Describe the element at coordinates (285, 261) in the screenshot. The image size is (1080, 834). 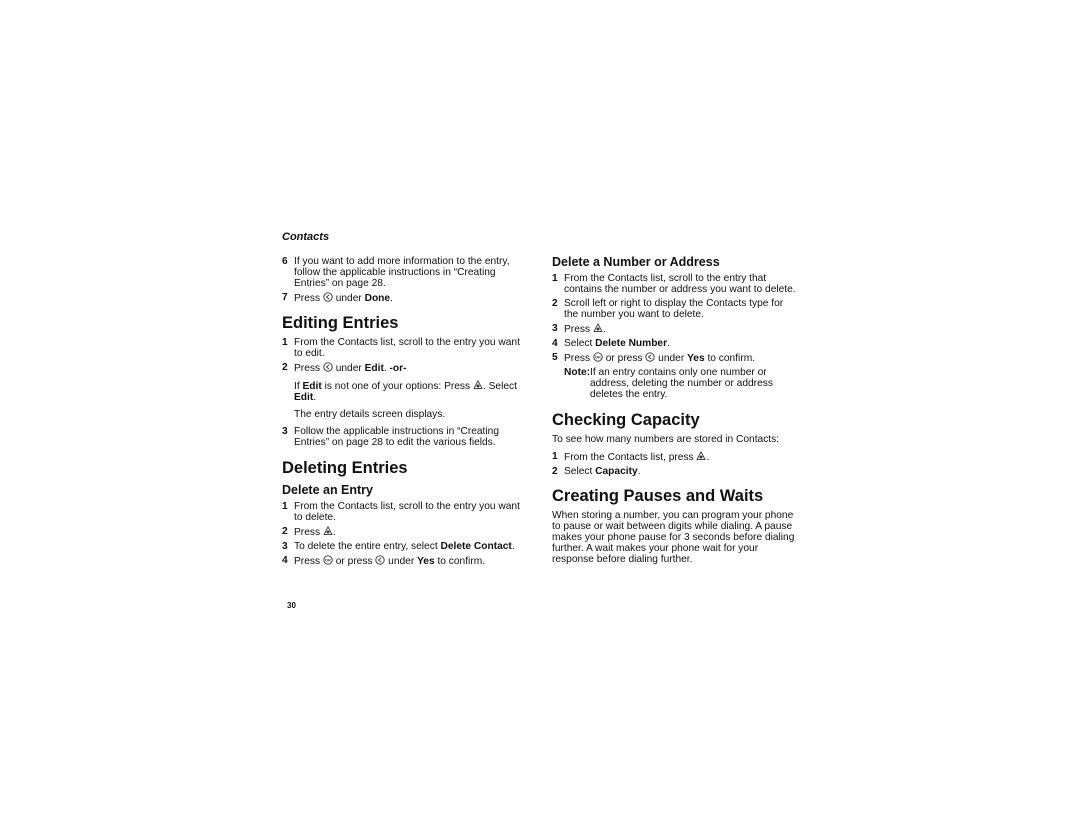
I see `step-number: 6` at that location.